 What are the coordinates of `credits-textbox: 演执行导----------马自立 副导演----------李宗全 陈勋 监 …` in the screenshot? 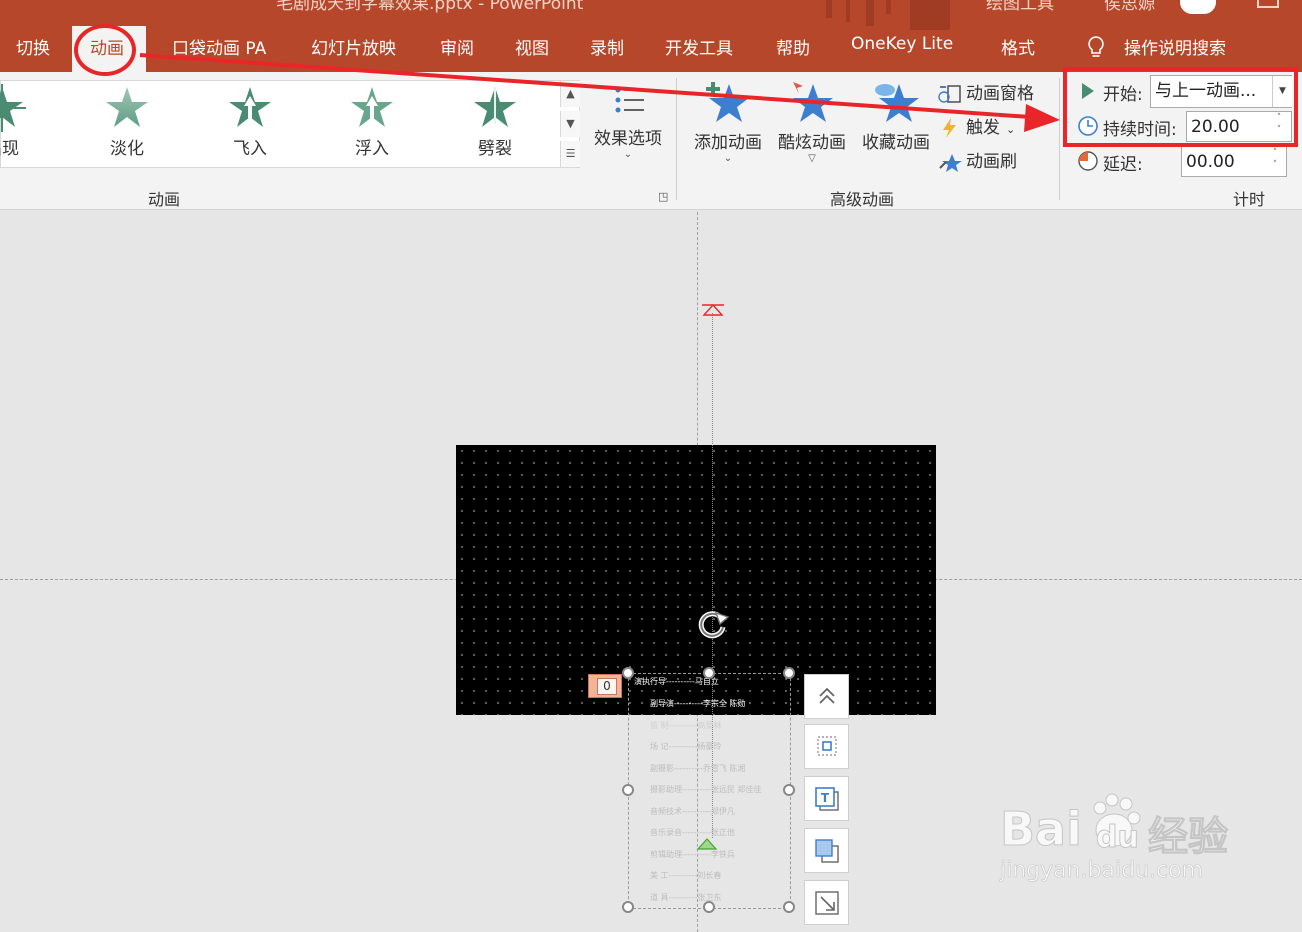 It's located at (710, 791).